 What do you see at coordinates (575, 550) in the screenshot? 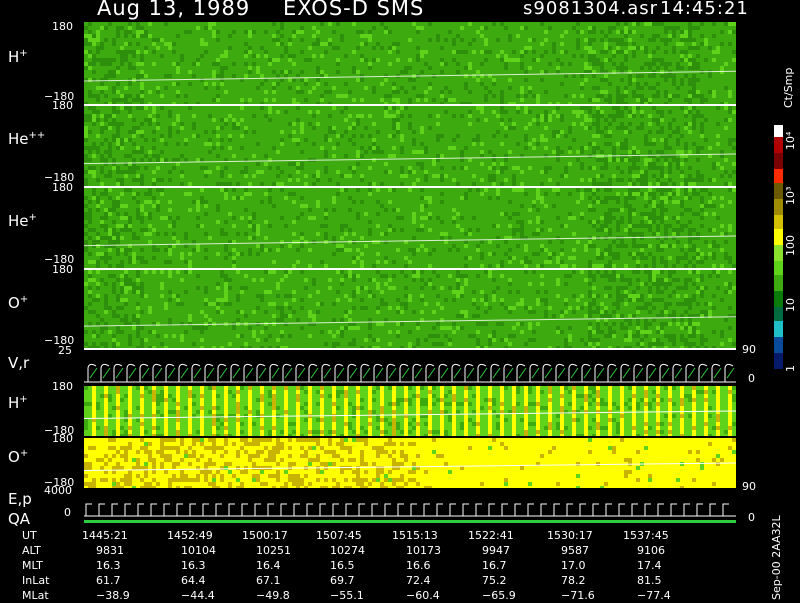
I see `table-cell: 9587` at bounding box center [575, 550].